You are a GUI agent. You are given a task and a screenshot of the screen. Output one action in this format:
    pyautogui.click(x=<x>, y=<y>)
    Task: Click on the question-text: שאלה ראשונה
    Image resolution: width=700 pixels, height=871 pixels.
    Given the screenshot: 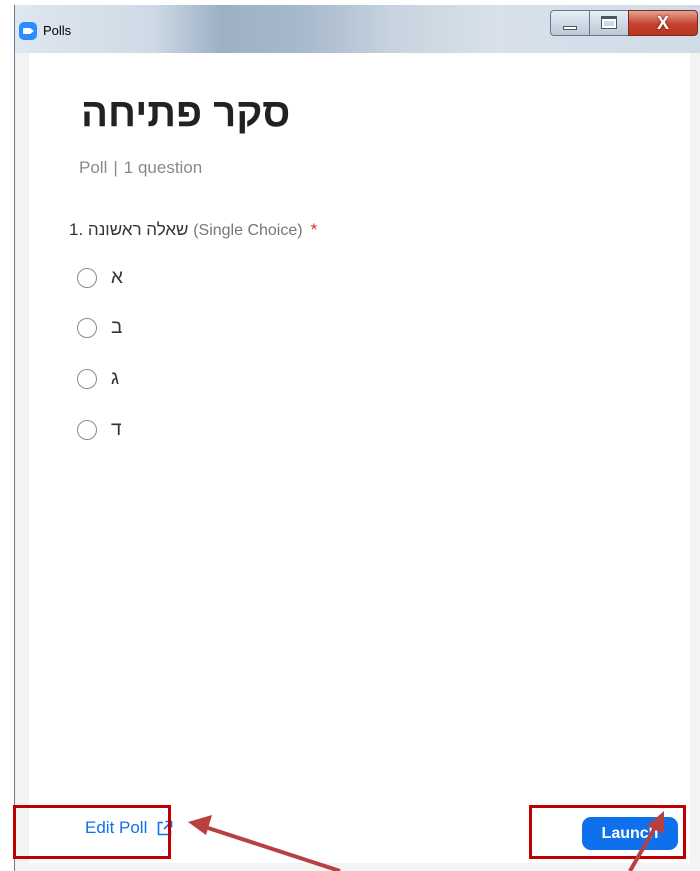 What is the action you would take?
    pyautogui.click(x=138, y=229)
    